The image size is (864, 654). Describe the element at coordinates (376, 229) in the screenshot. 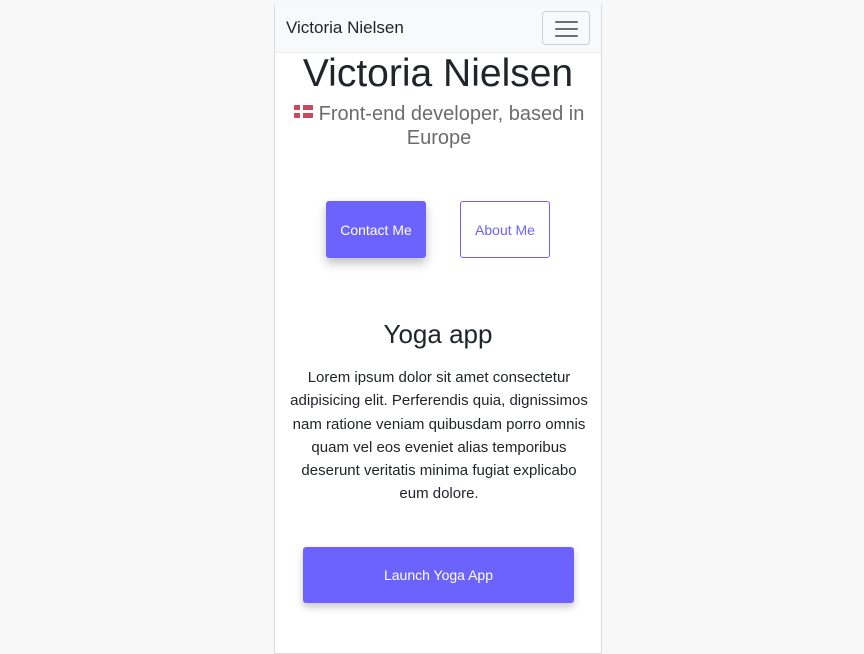

I see `contact-me-button: Contact Me` at that location.